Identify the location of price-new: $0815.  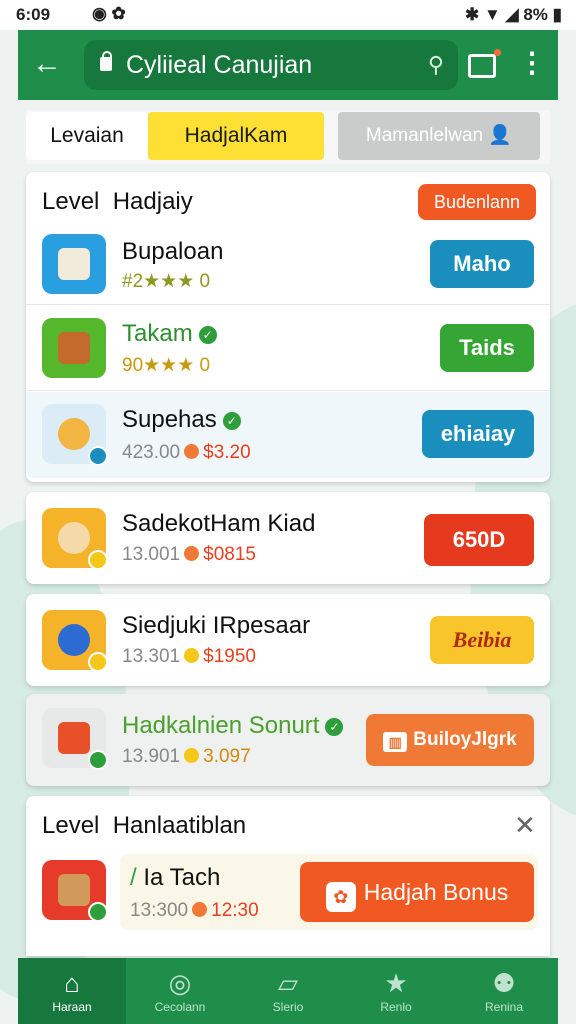
(229, 554).